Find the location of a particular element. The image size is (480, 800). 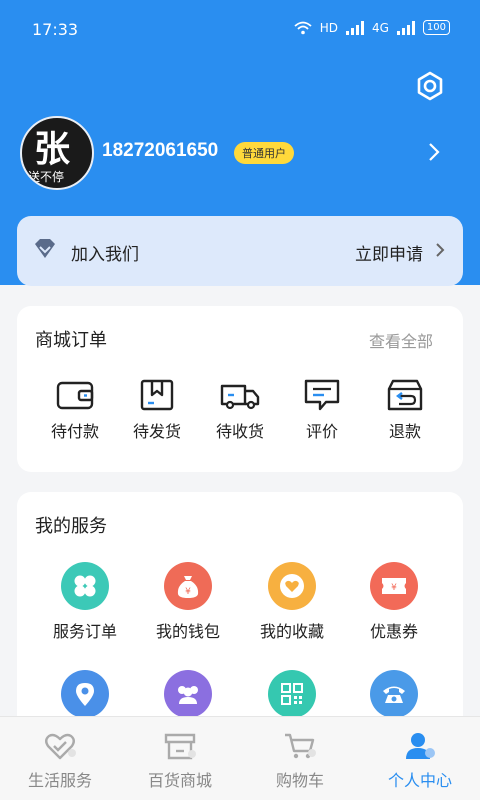

service-label: 服务订单 is located at coordinates (84, 631).